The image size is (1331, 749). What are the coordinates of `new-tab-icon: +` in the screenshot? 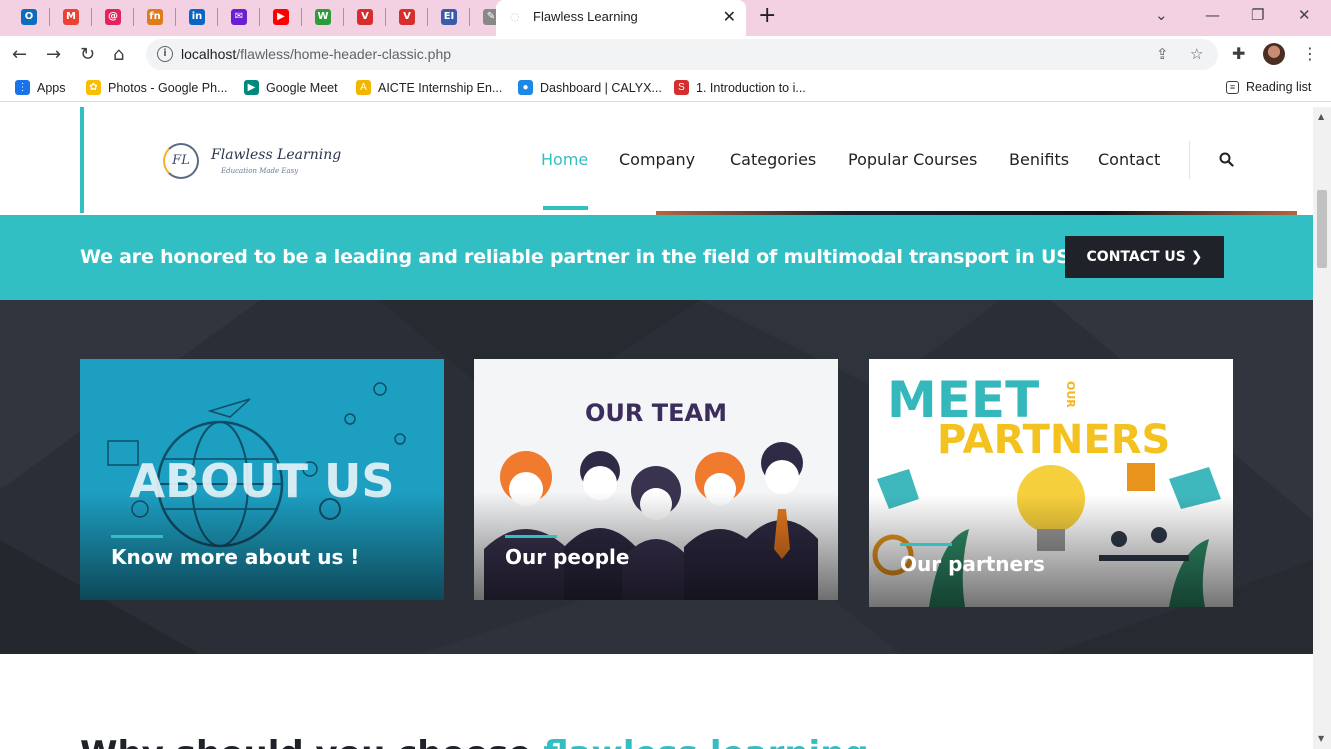 It's located at (767, 15).